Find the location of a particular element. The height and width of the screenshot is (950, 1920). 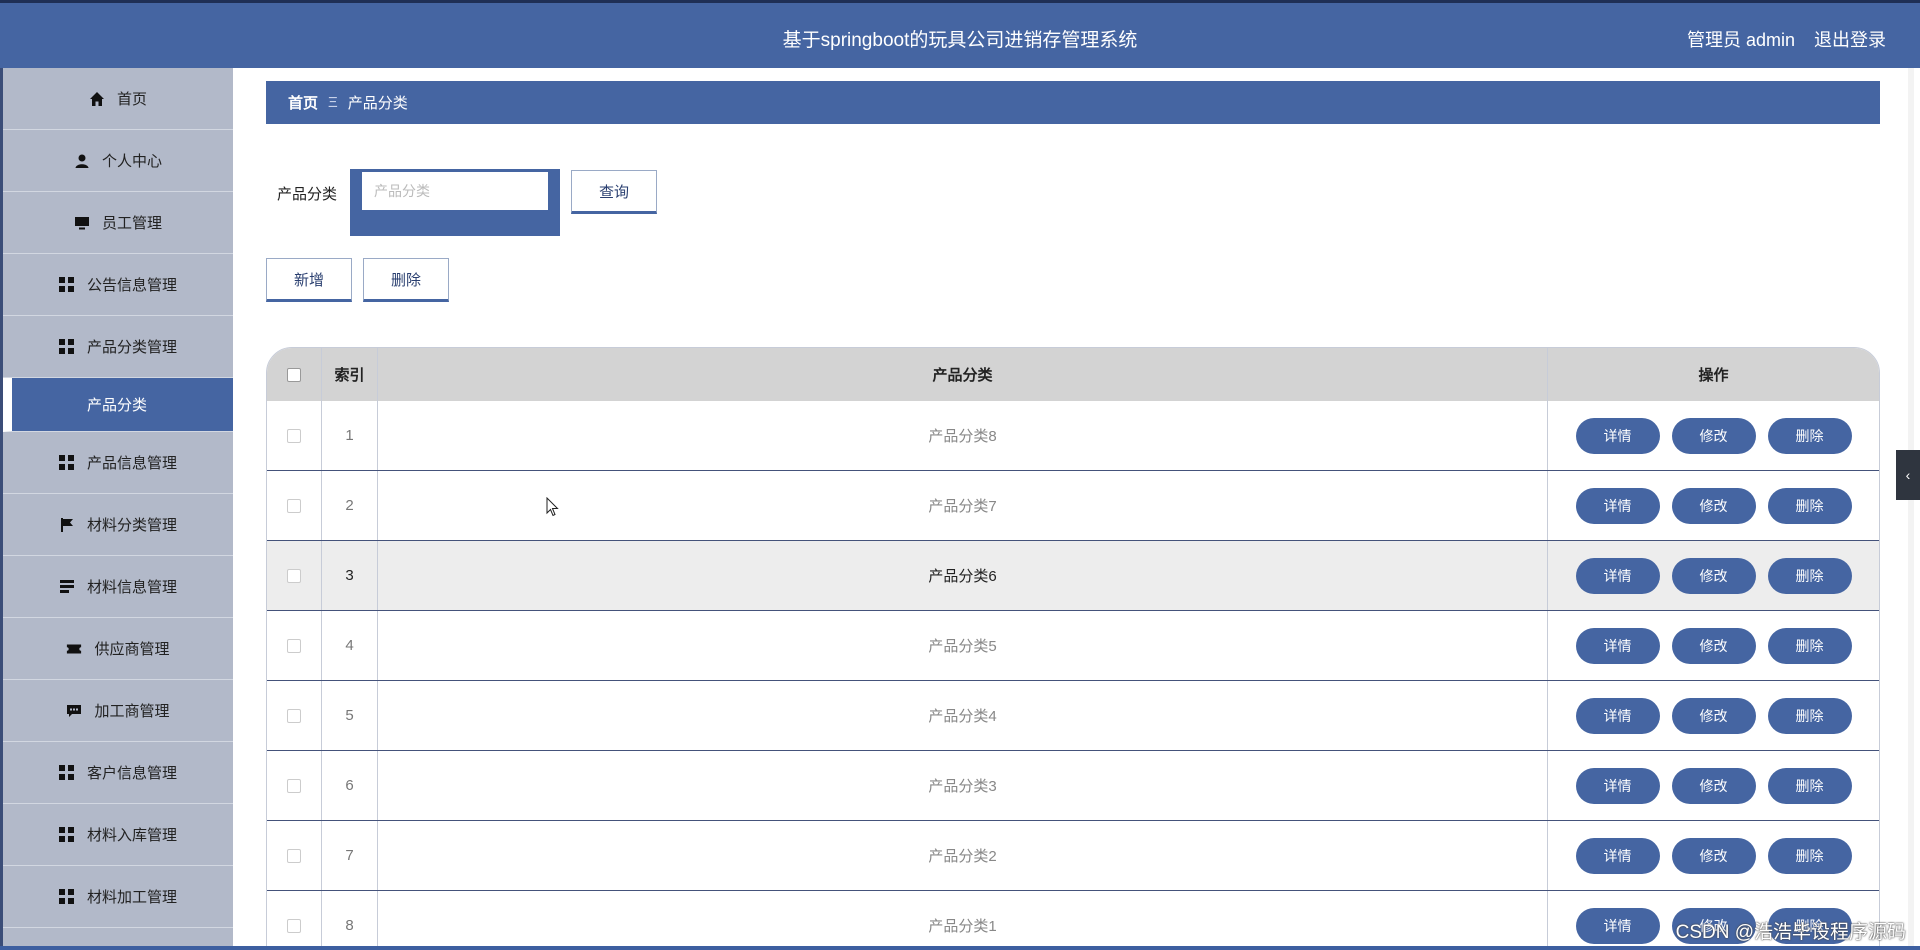

sidebar-item-label: 公告信息管理 is located at coordinates (131, 285).